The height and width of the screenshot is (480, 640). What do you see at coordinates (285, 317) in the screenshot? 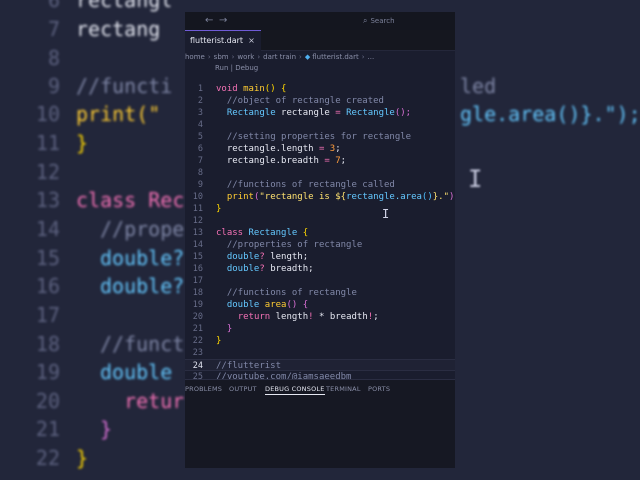
I see `code-line: 20 return length! * breadth!;` at bounding box center [285, 317].